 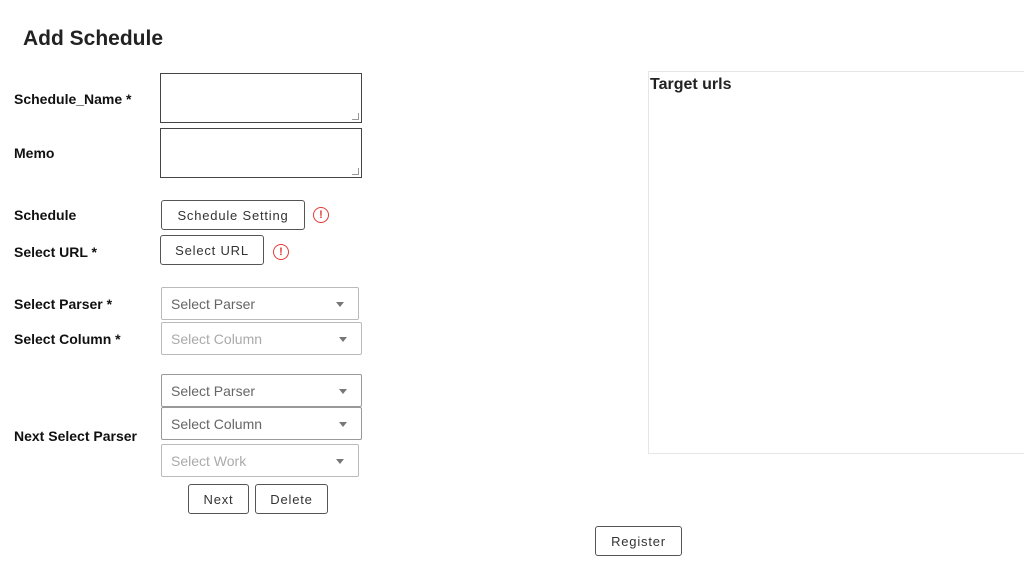 I want to click on select-url-label: Select URL *, so click(x=55, y=252).